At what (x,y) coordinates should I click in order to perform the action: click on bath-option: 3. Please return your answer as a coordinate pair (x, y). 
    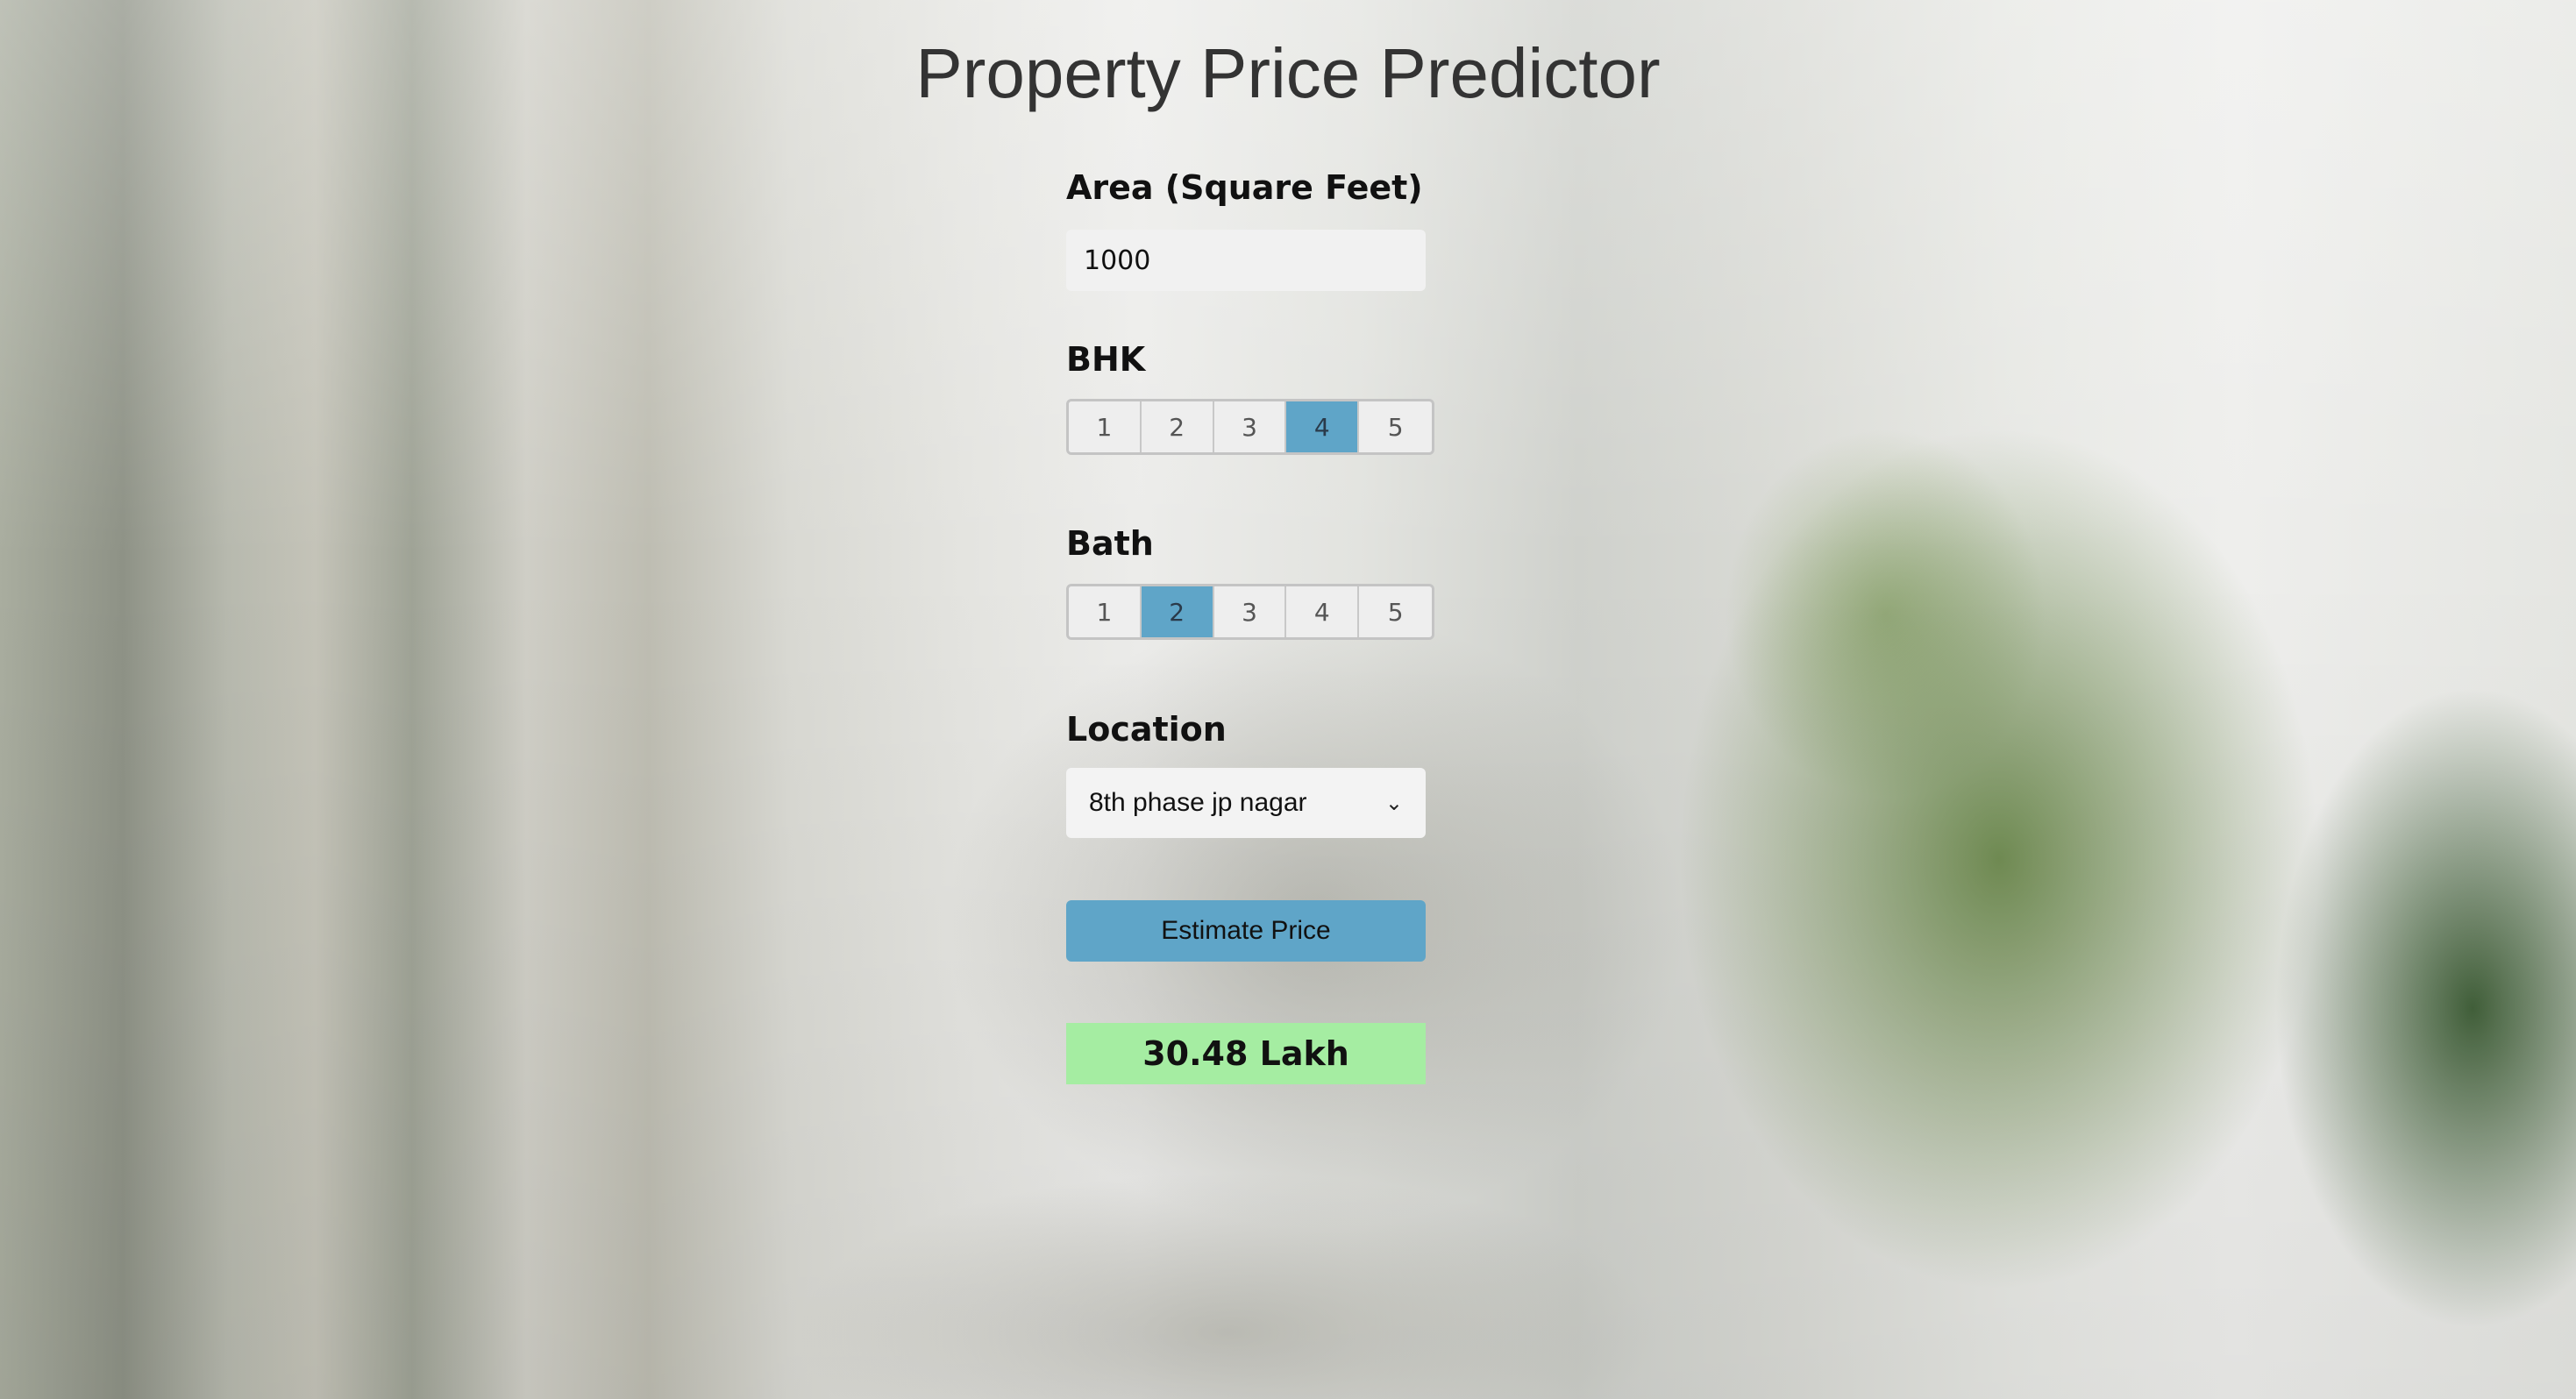
    Looking at the image, I should click on (1250, 611).